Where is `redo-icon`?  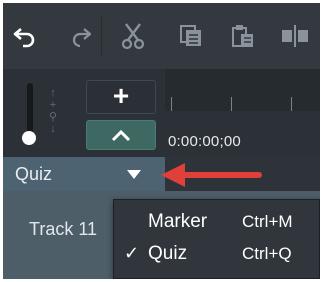 redo-icon is located at coordinates (82, 38).